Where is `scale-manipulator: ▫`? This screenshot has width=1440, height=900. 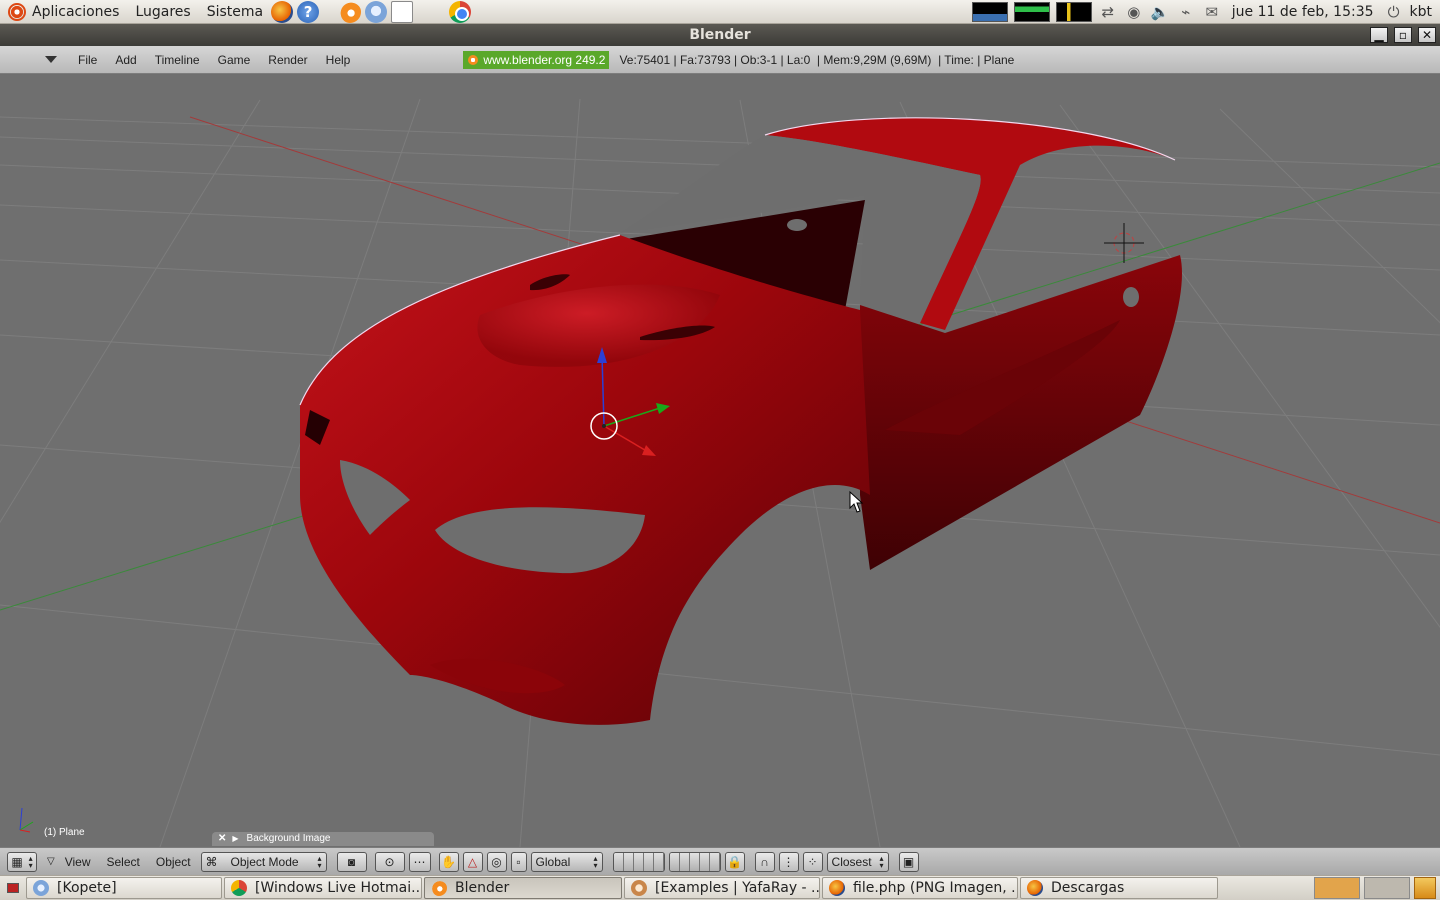 scale-manipulator: ▫ is located at coordinates (518, 861).